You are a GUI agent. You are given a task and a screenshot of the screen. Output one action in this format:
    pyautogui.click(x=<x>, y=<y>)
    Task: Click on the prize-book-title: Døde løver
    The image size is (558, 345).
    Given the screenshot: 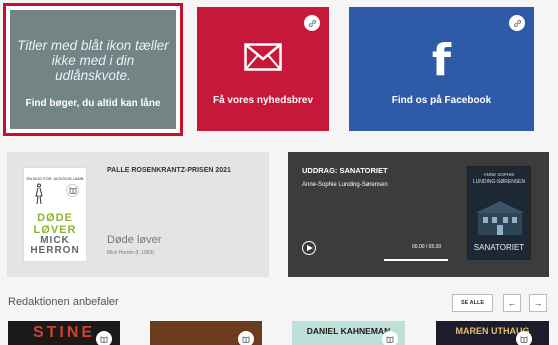 What is the action you would take?
    pyautogui.click(x=134, y=240)
    